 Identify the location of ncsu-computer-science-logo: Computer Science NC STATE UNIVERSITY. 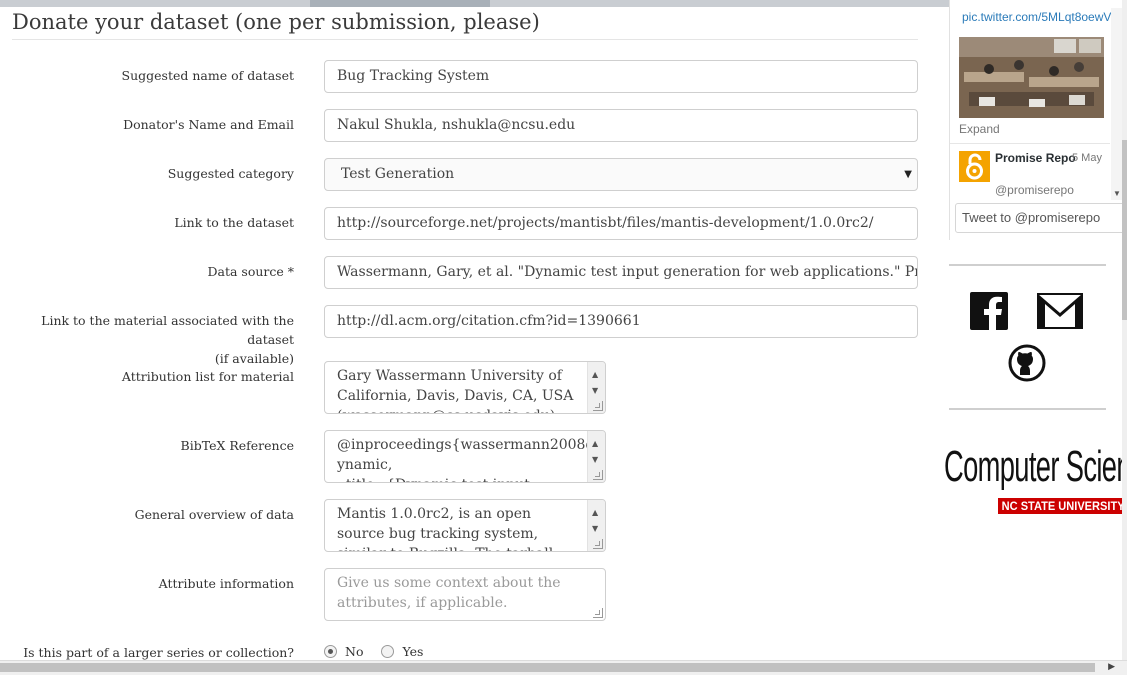
(1035, 480).